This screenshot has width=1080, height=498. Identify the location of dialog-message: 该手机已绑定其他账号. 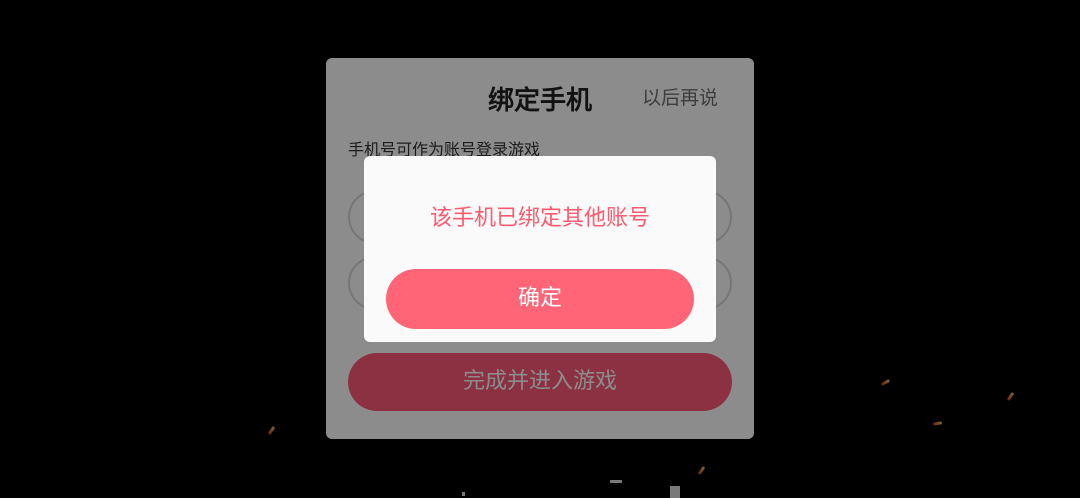
(539, 218).